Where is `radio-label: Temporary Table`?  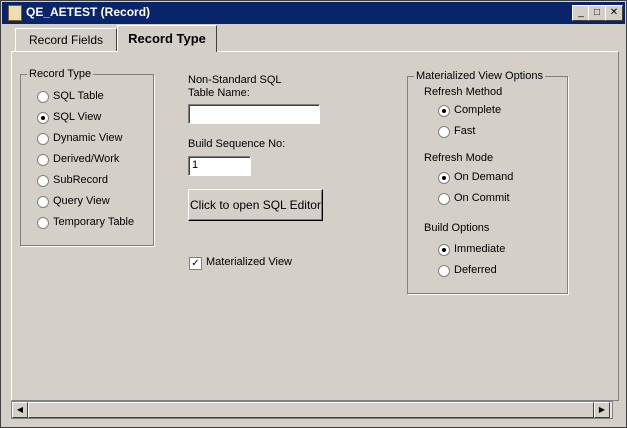
radio-label: Temporary Table is located at coordinates (94, 222).